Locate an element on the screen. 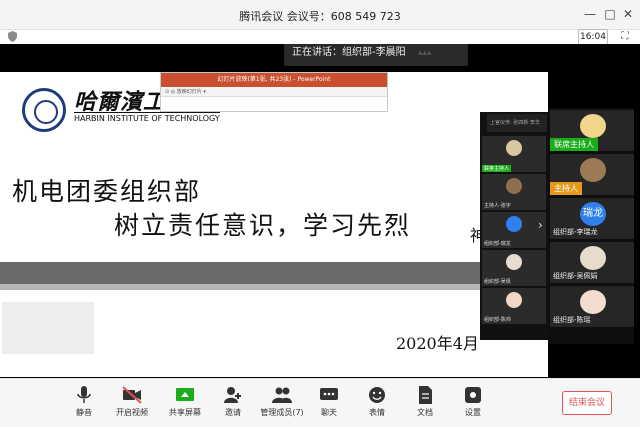  title-bar: 腾讯会议 会议号：608 549 723 — □ ✕ is located at coordinates (320, 15).